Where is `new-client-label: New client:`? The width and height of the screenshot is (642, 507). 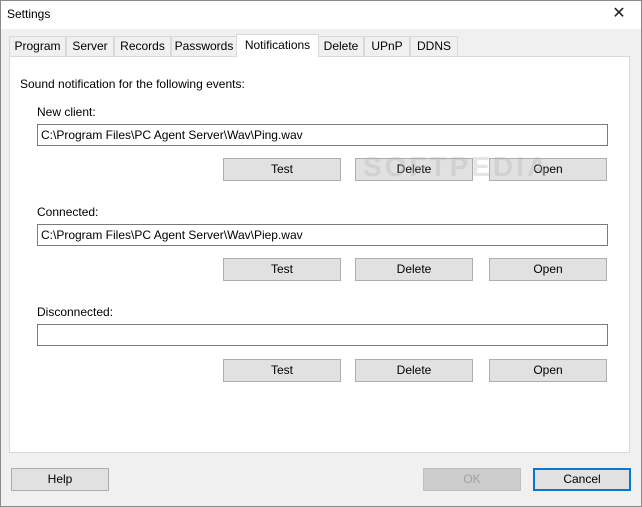 new-client-label: New client: is located at coordinates (66, 112).